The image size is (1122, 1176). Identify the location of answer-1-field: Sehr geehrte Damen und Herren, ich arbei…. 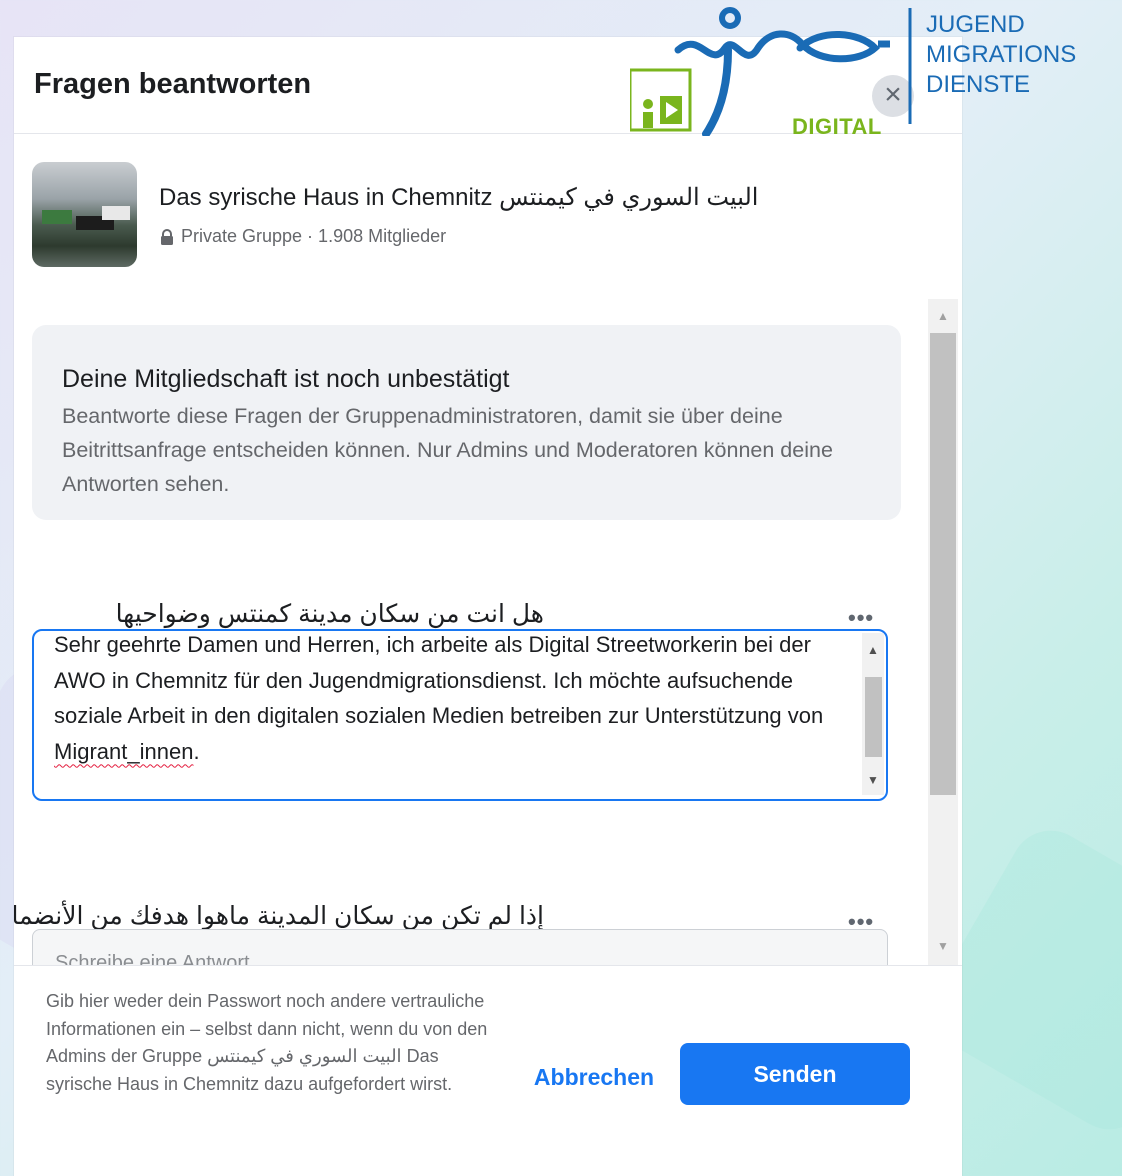
(460, 715).